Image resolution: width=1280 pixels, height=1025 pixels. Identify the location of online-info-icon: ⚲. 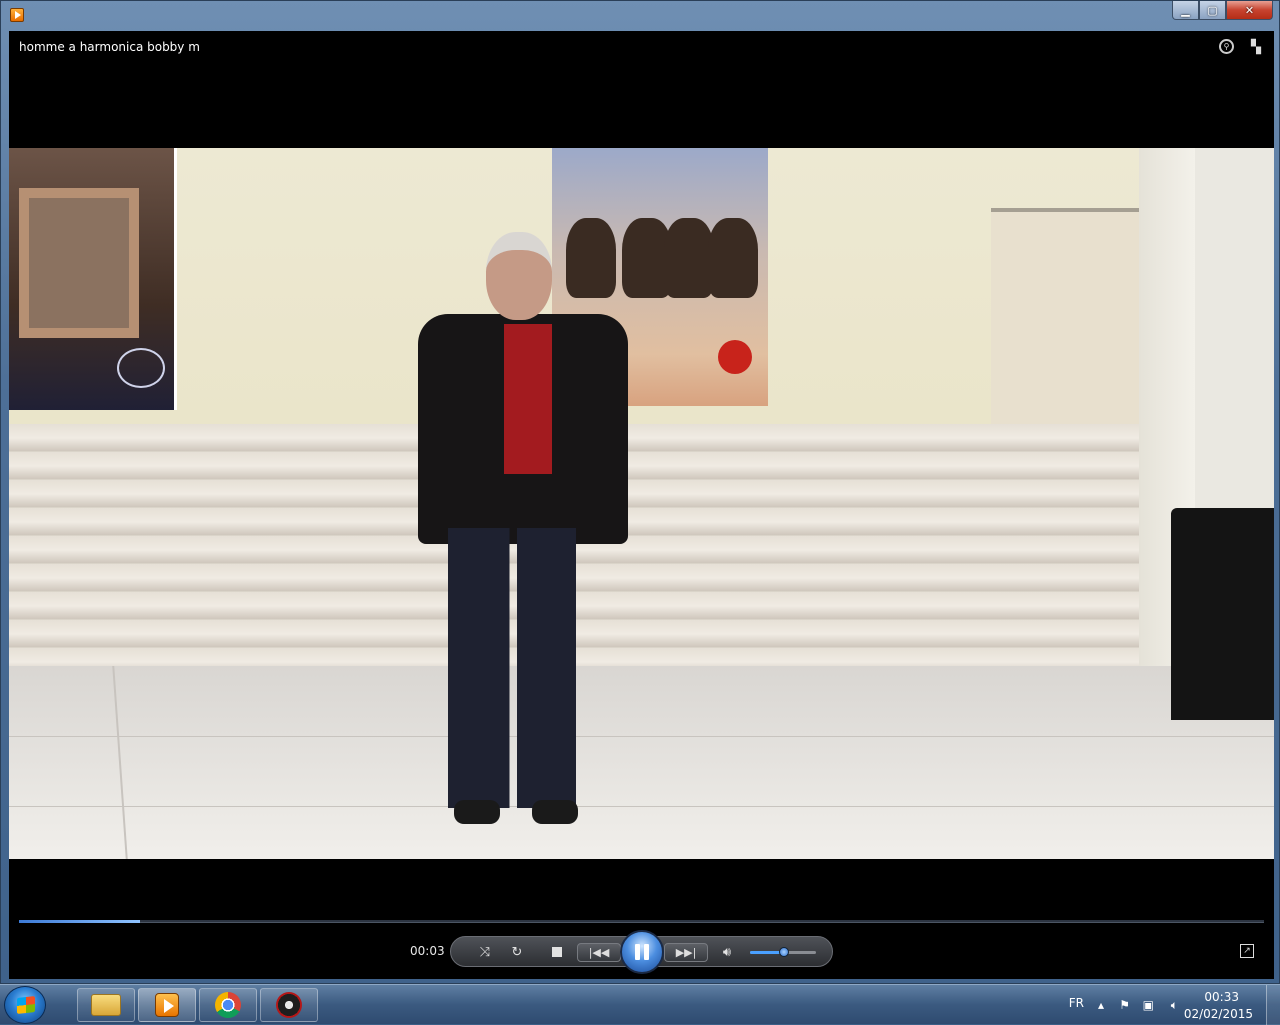
(1226, 46).